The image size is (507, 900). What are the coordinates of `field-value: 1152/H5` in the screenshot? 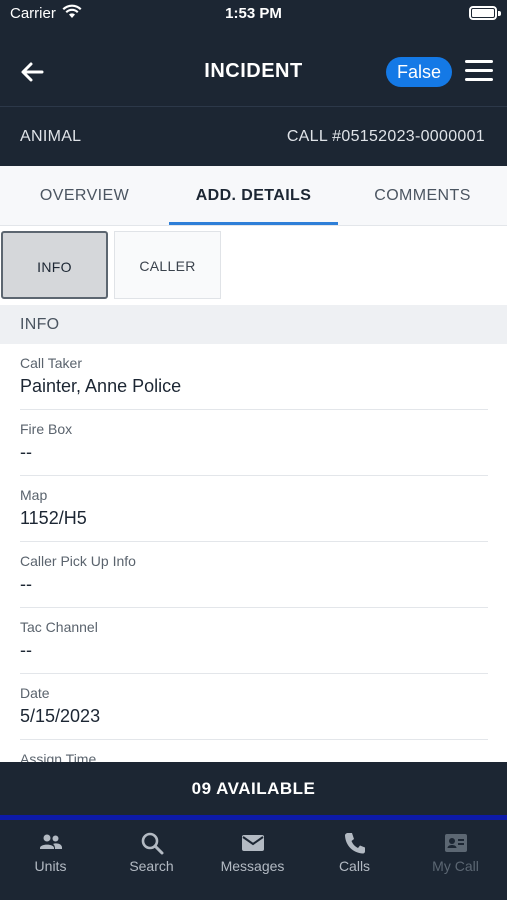 It's located at (53, 518).